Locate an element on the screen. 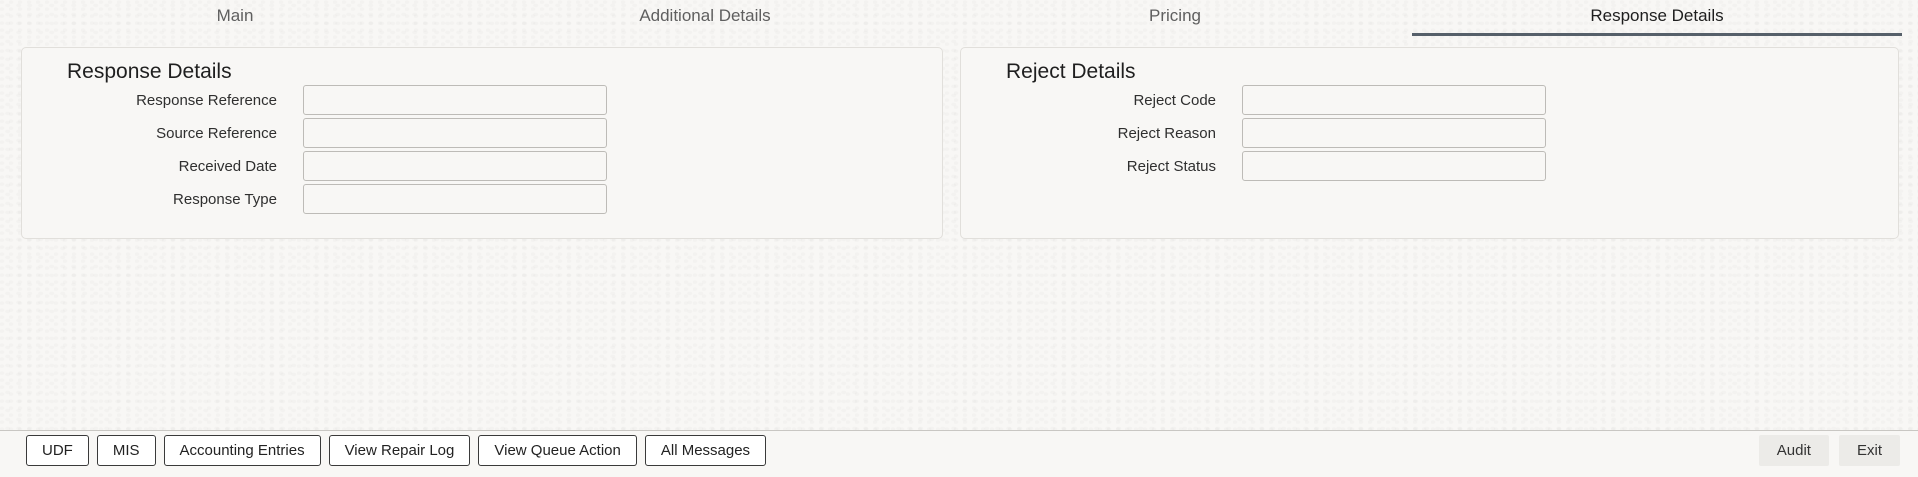  mis-button: MIS is located at coordinates (126, 450).